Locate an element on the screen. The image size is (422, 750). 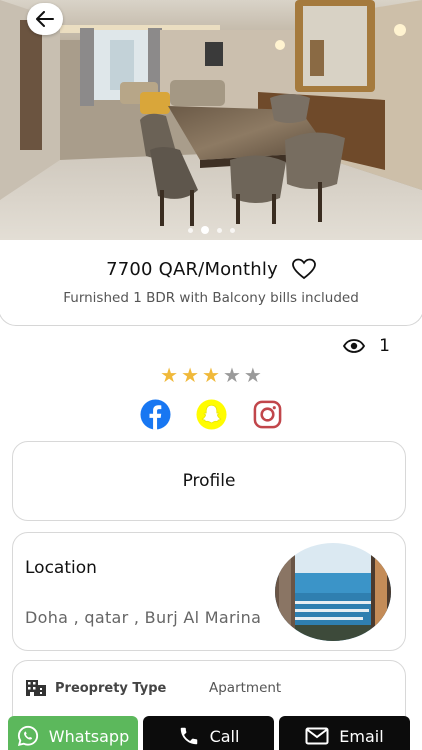
whatsapp-label: Whatsapp is located at coordinates (89, 736).